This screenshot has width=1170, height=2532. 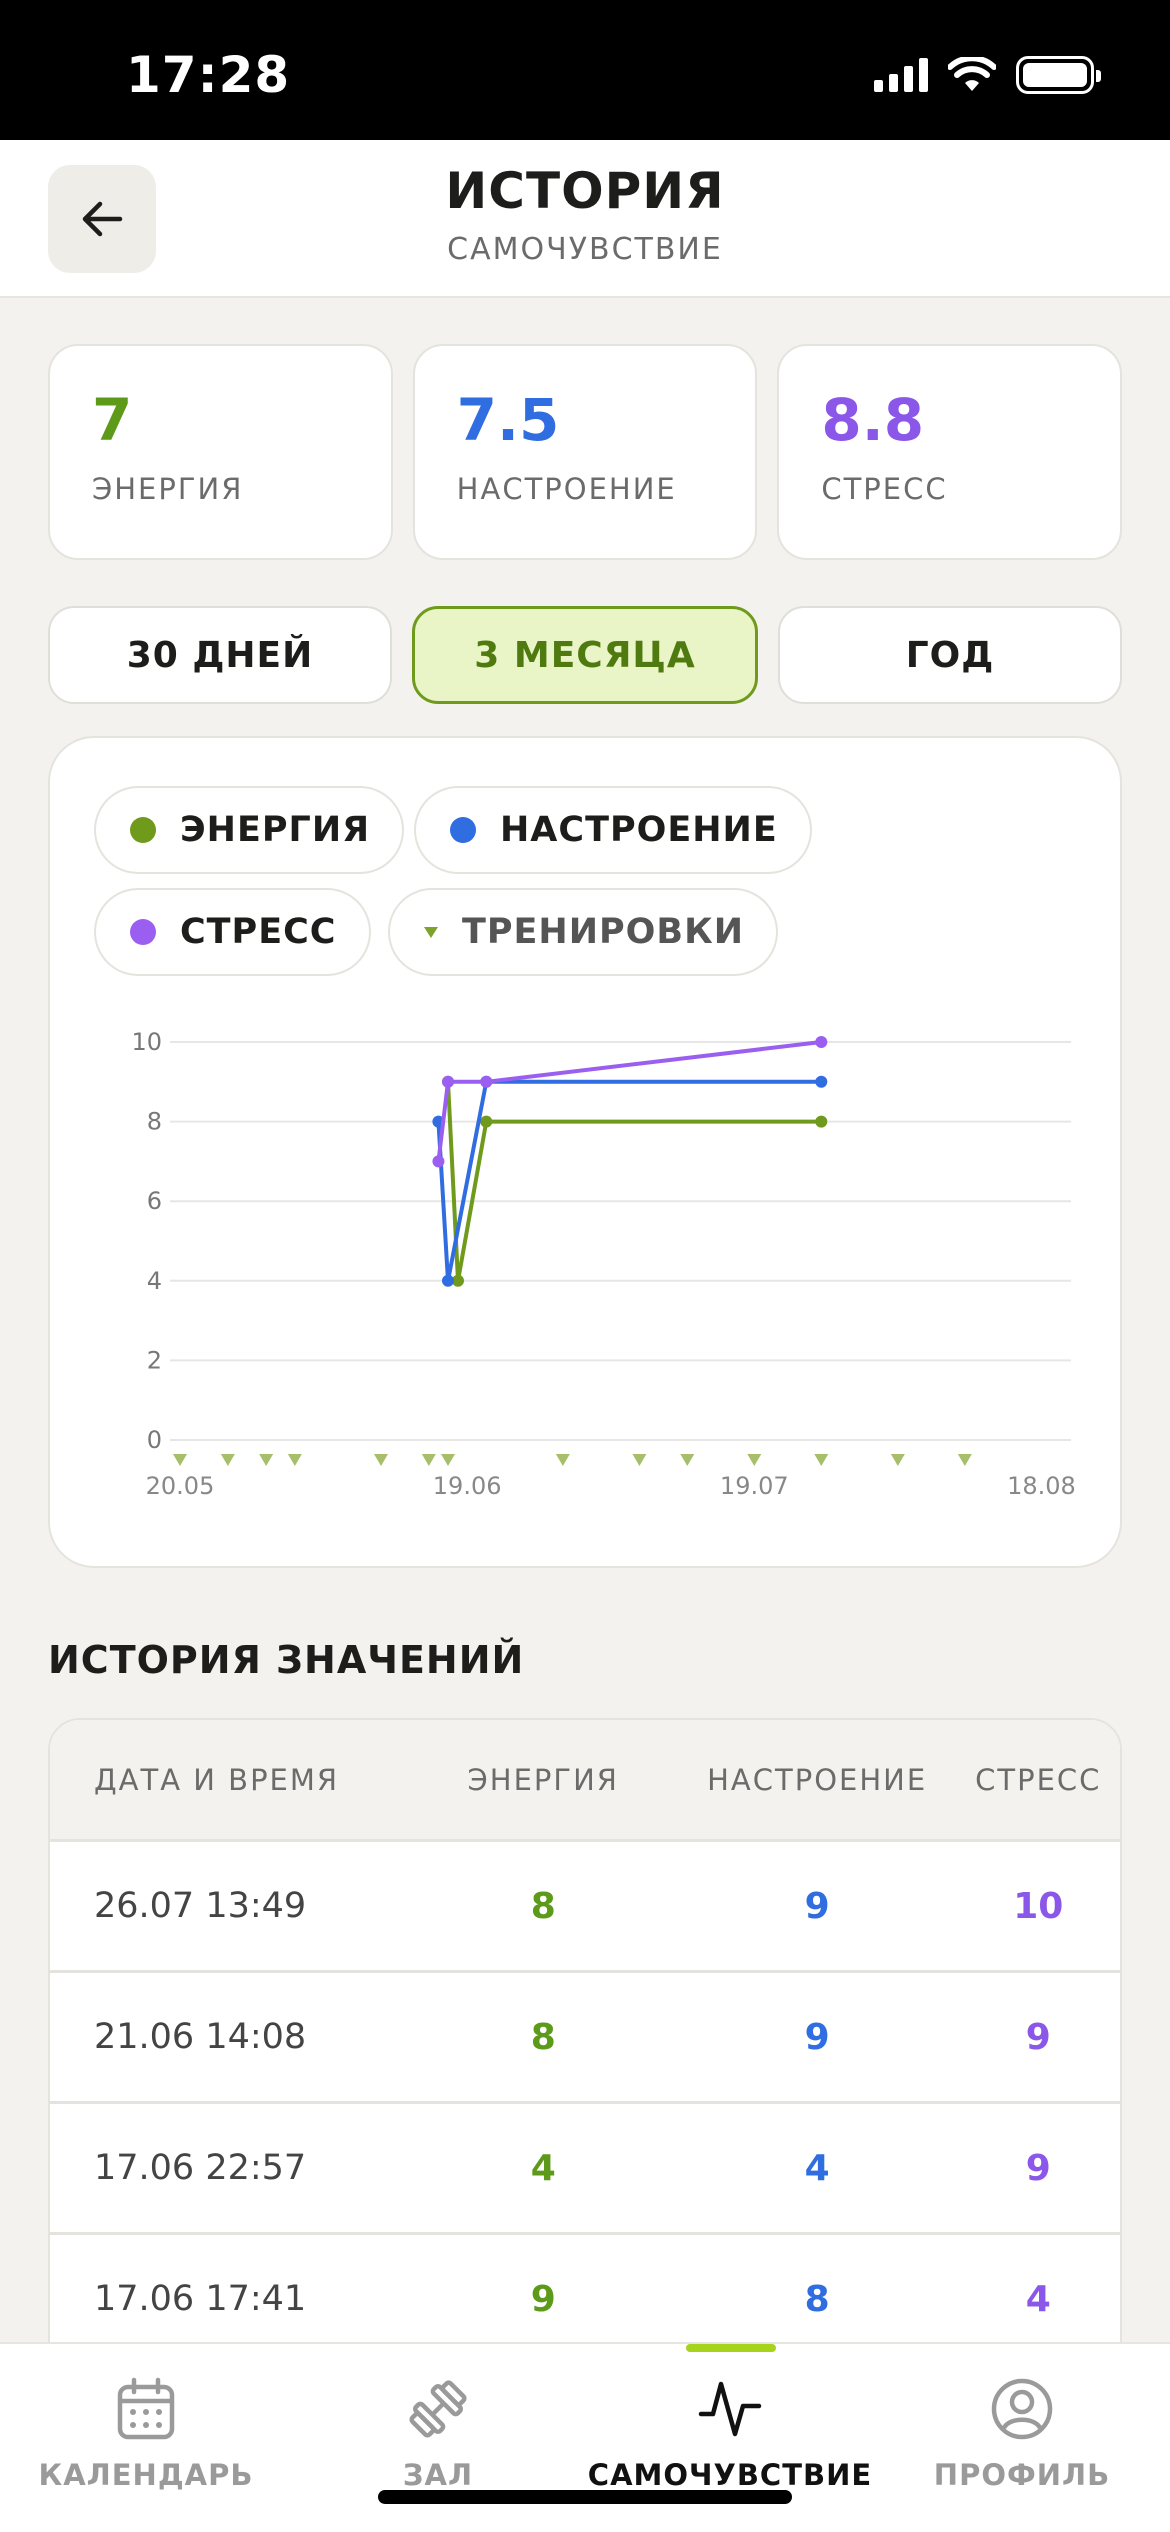 What do you see at coordinates (730, 2475) in the screenshot?
I see `tab-label: САМОЧУВСТВИЕ` at bounding box center [730, 2475].